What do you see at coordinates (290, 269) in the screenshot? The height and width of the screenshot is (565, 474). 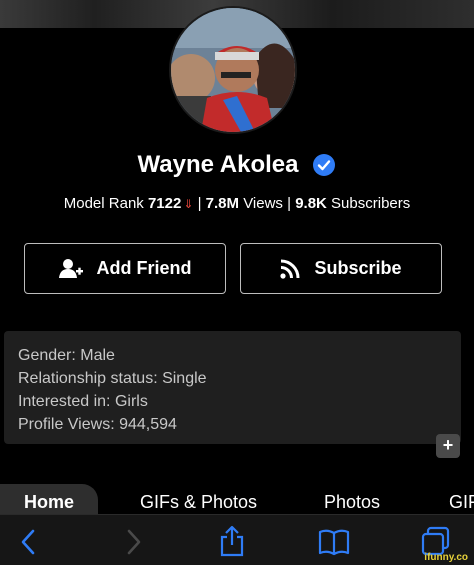 I see `rss-feed-icon` at bounding box center [290, 269].